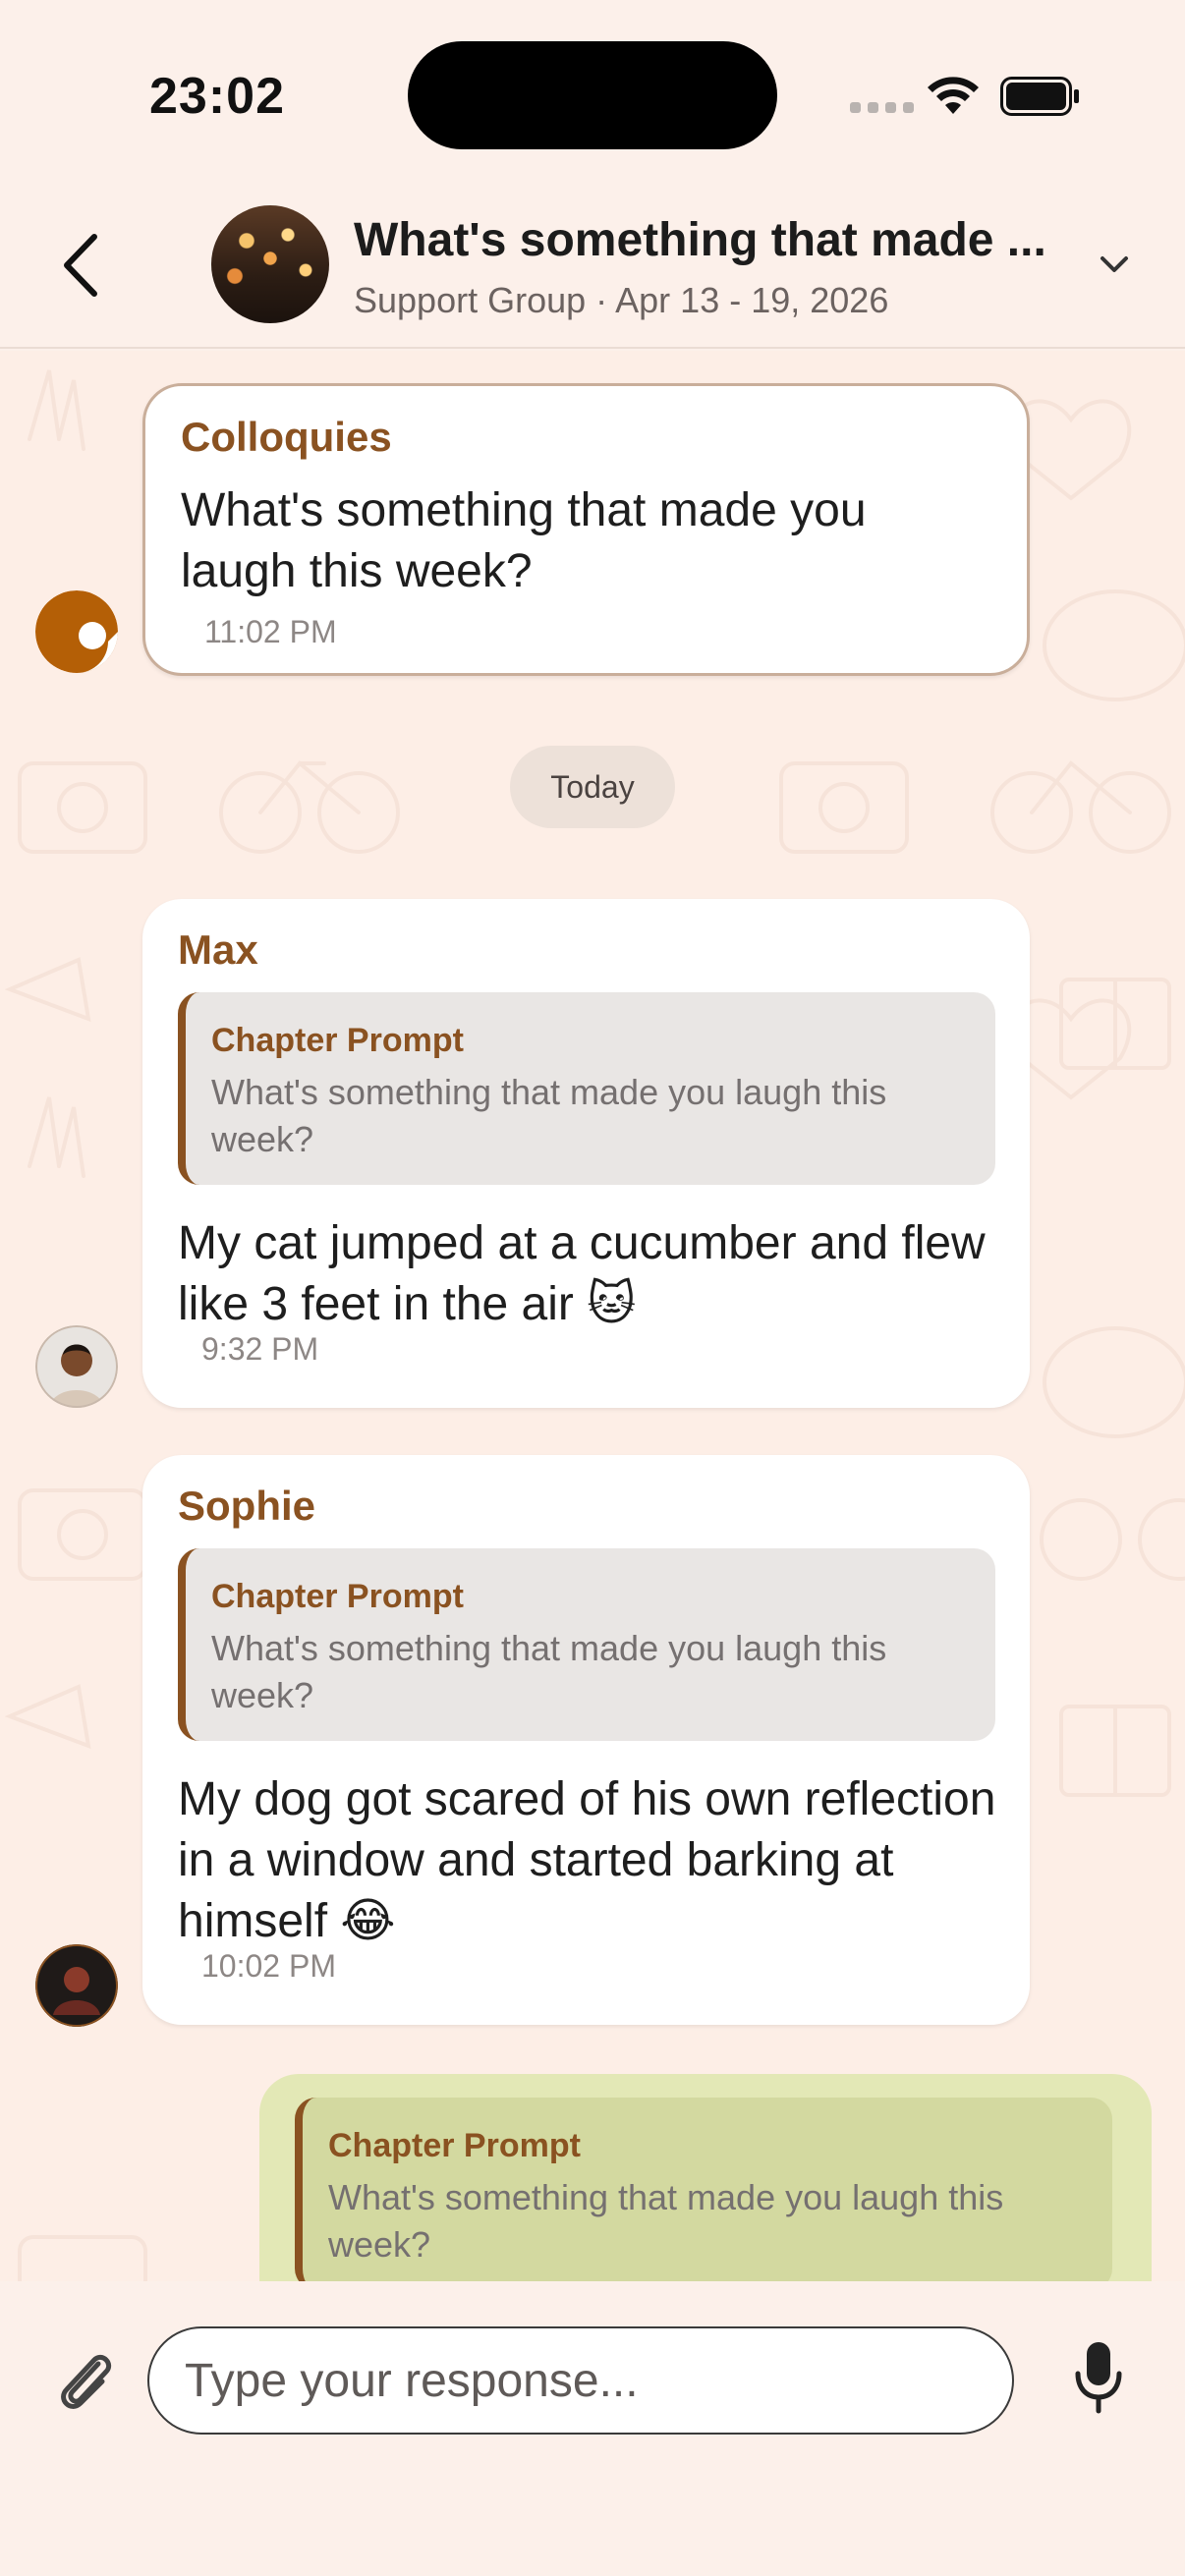 Image resolution: width=1185 pixels, height=2576 pixels. I want to click on message-sender: Sophie, so click(247, 1506).